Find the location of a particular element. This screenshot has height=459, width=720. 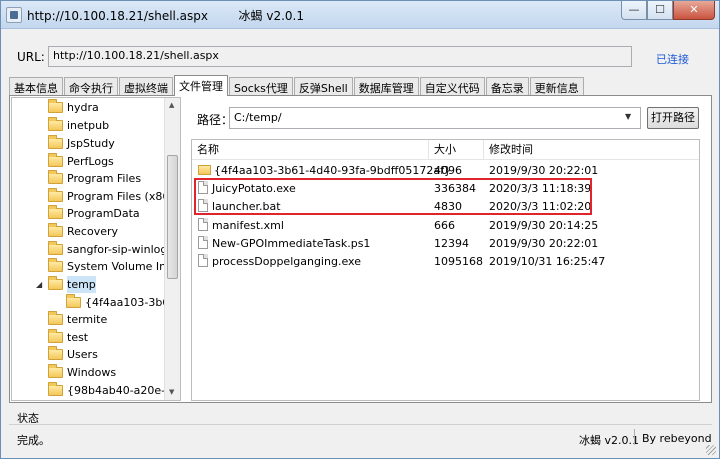

open-path-button: 打开路径 is located at coordinates (673, 118).